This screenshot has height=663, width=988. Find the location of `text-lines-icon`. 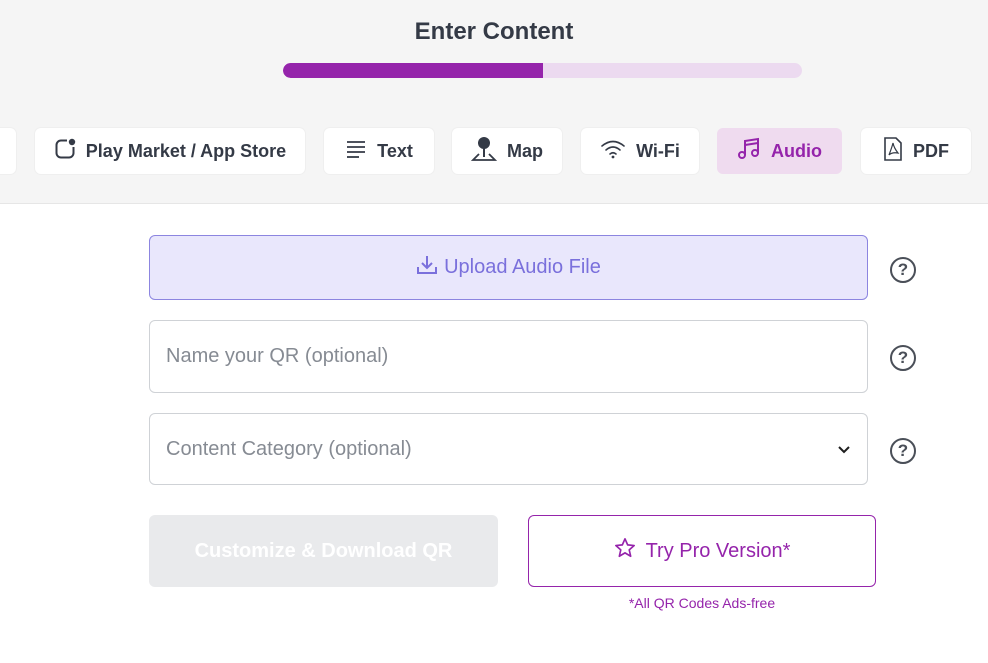

text-lines-icon is located at coordinates (356, 151).